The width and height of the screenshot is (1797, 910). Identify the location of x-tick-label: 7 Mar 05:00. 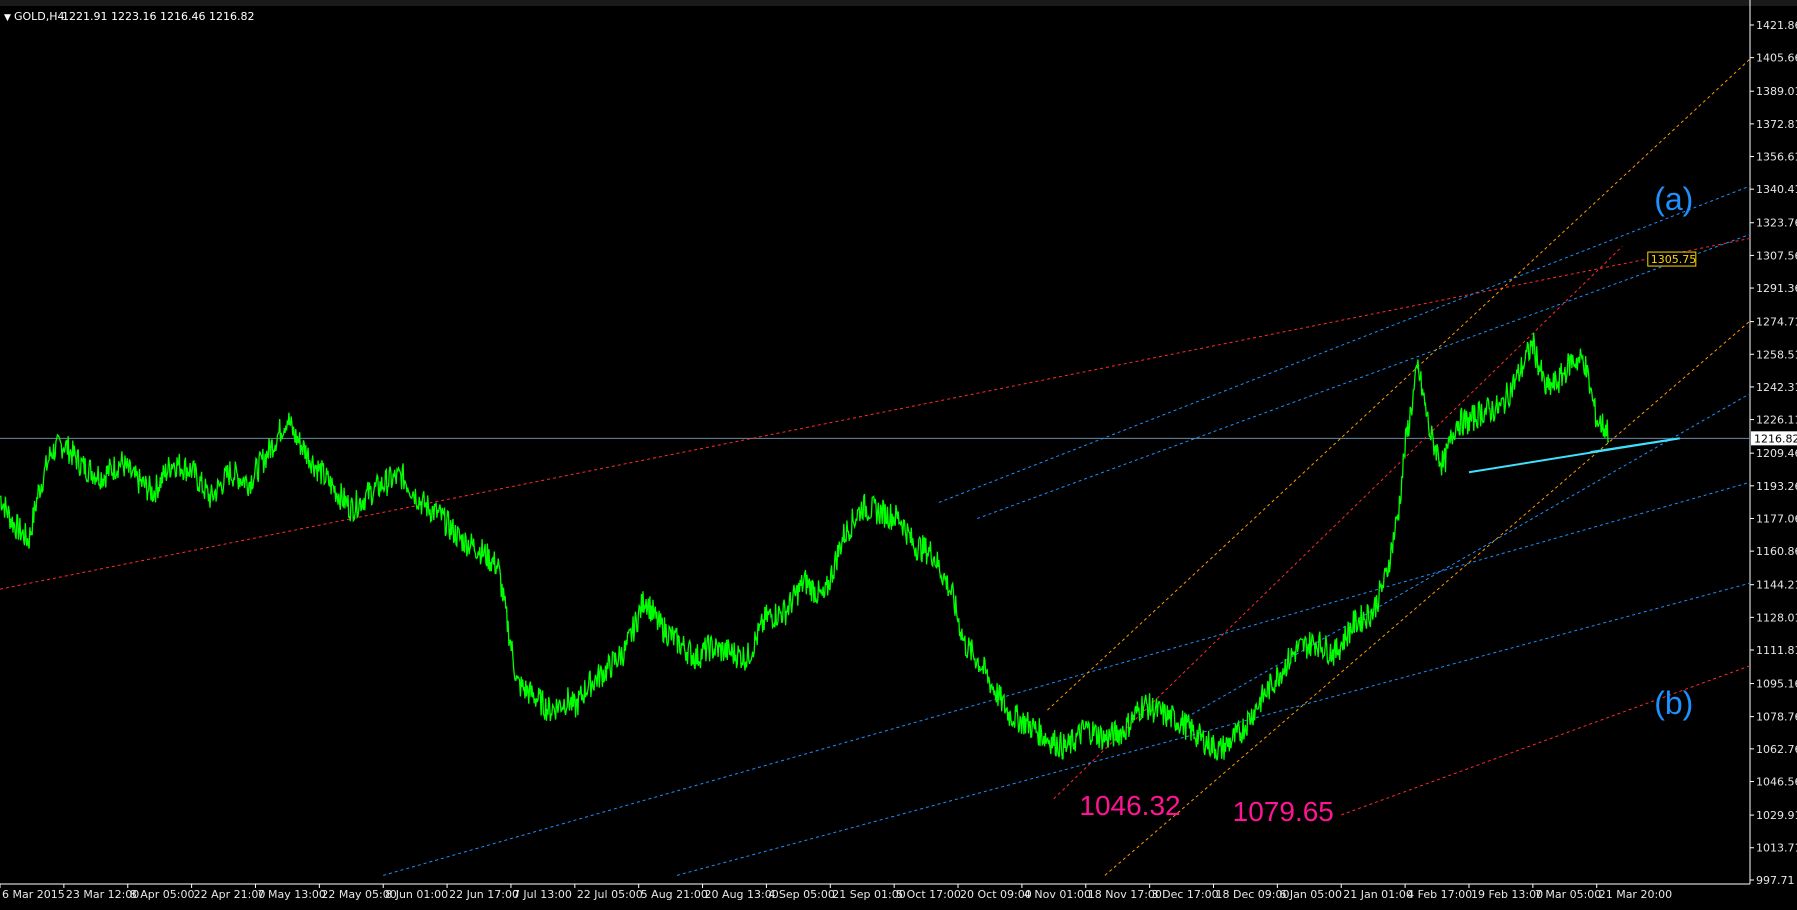
(1568, 894).